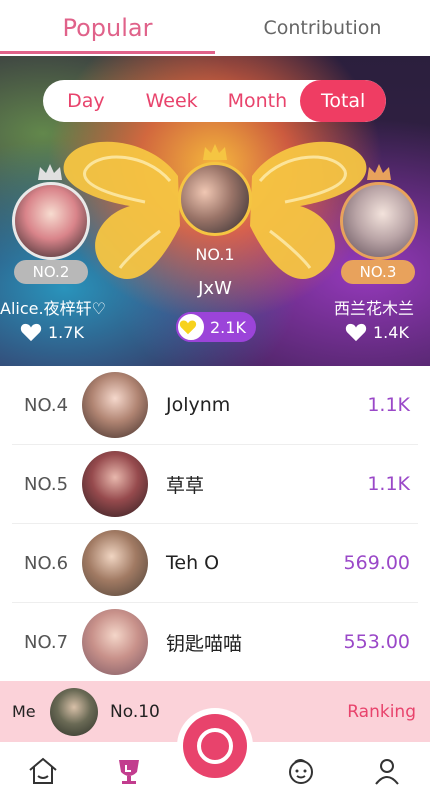 The width and height of the screenshot is (430, 800). Describe the element at coordinates (378, 272) in the screenshot. I see `rank-badge-3: NO.3` at that location.